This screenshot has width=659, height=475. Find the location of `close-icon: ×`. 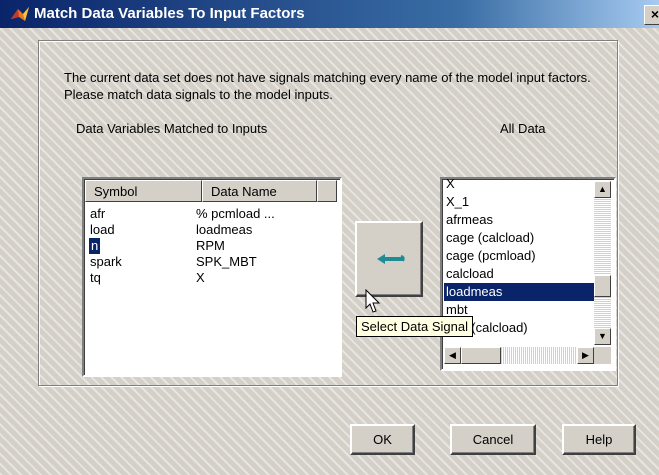

close-icon: × is located at coordinates (654, 14).